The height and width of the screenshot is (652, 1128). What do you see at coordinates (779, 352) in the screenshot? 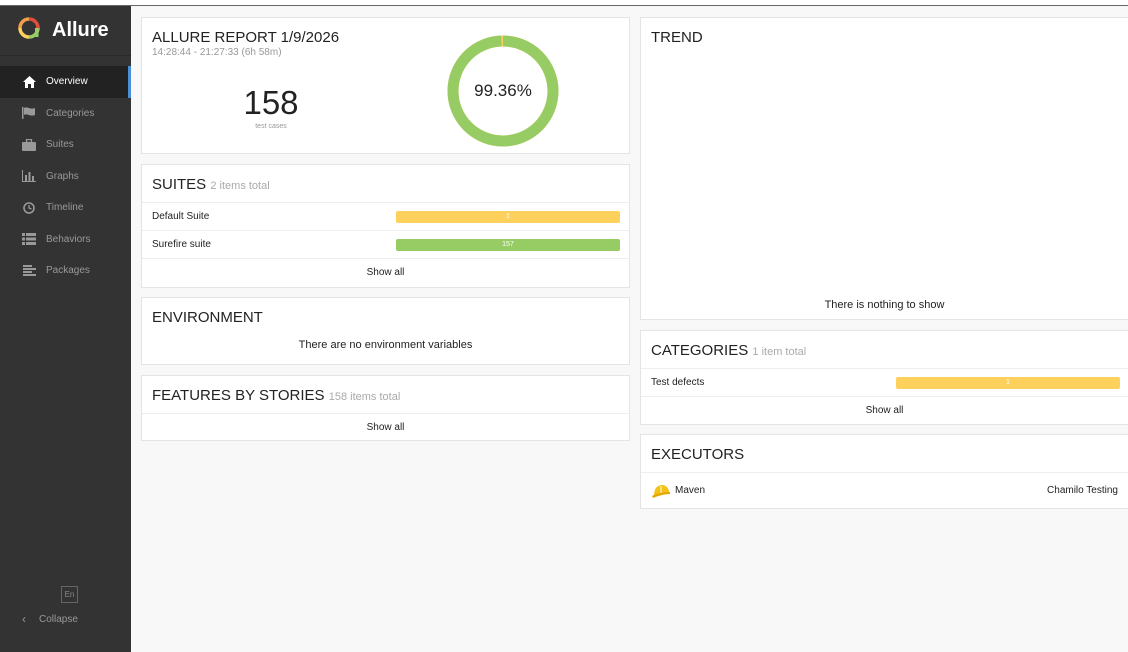
I see `categories-subtitle: 1 item total` at bounding box center [779, 352].